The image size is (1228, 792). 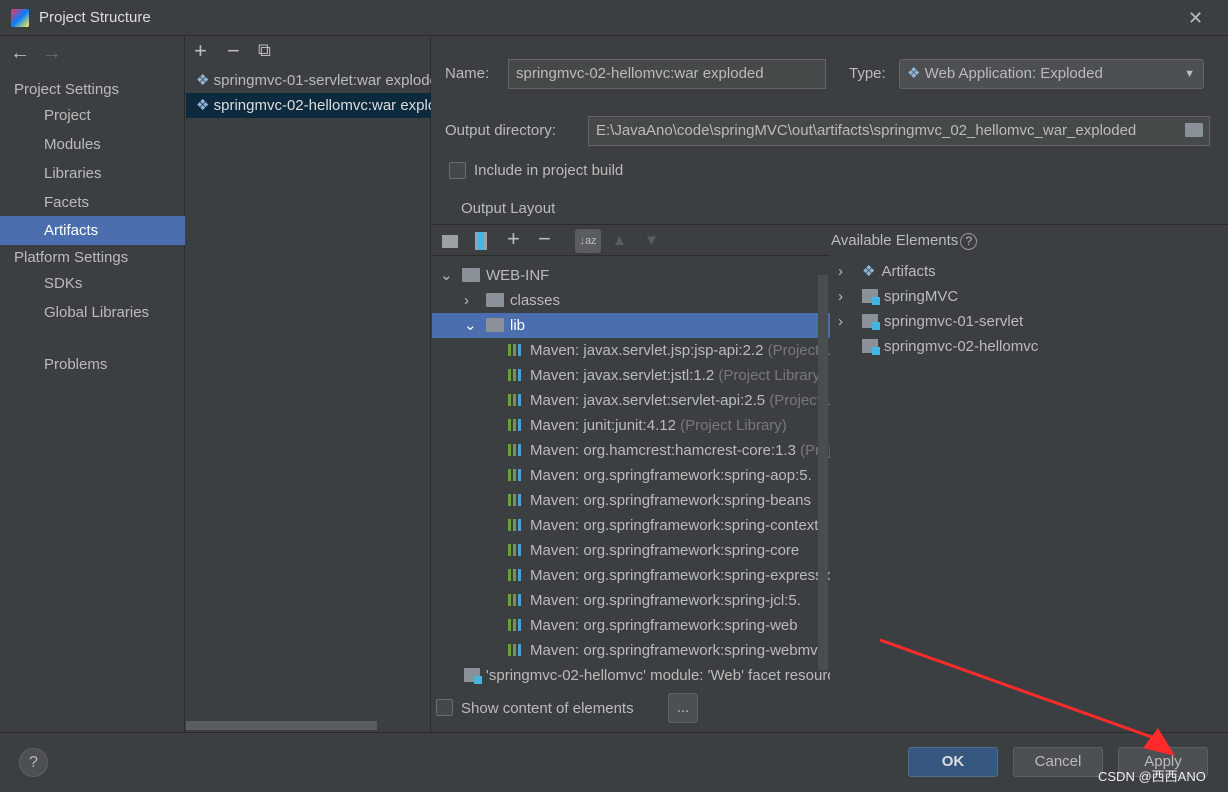 What do you see at coordinates (1152, 776) in the screenshot?
I see `watermark: CSDN @西西ANO` at bounding box center [1152, 776].